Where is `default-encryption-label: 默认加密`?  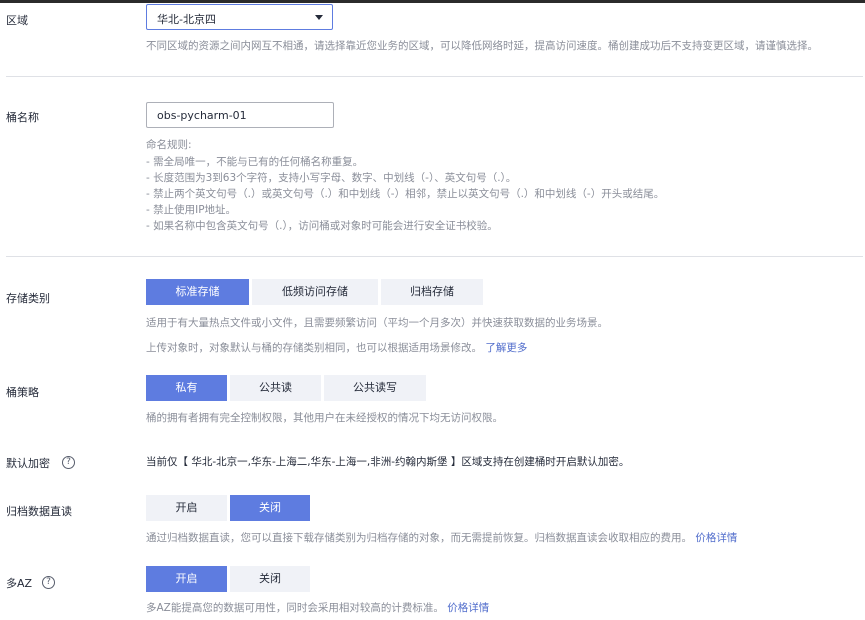 default-encryption-label: 默认加密 is located at coordinates (28, 463).